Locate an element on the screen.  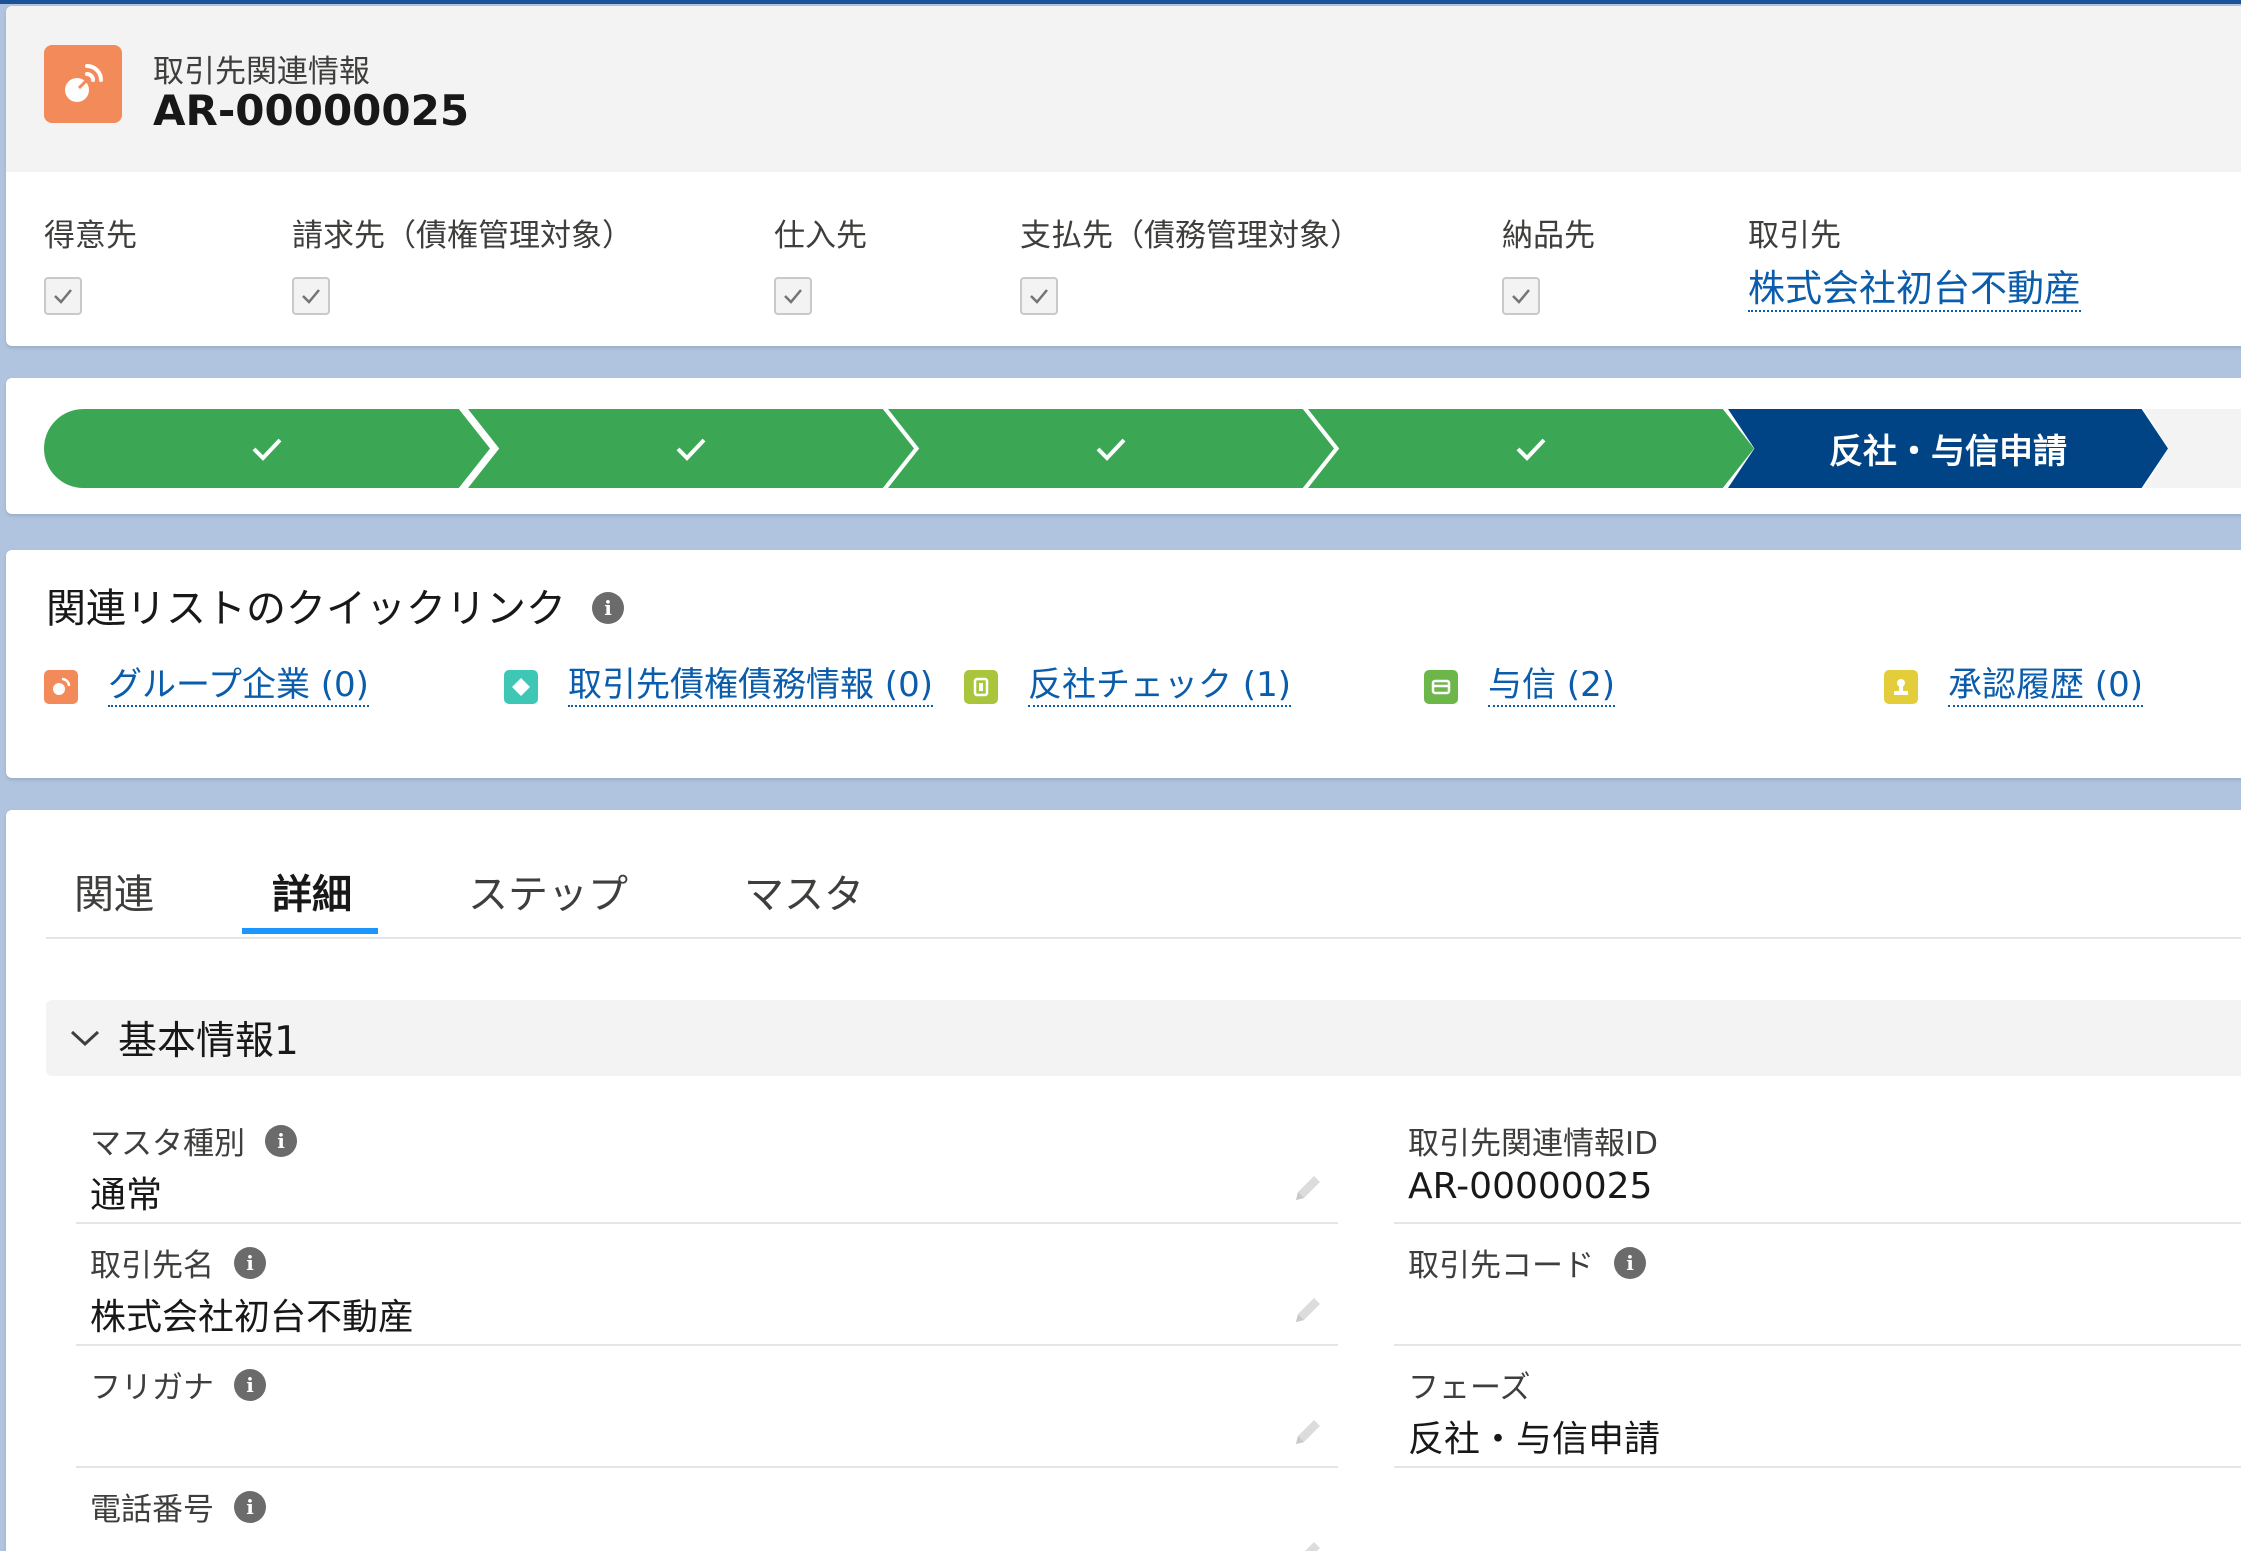
field-label: 取引先コード i is located at coordinates (1527, 1262).